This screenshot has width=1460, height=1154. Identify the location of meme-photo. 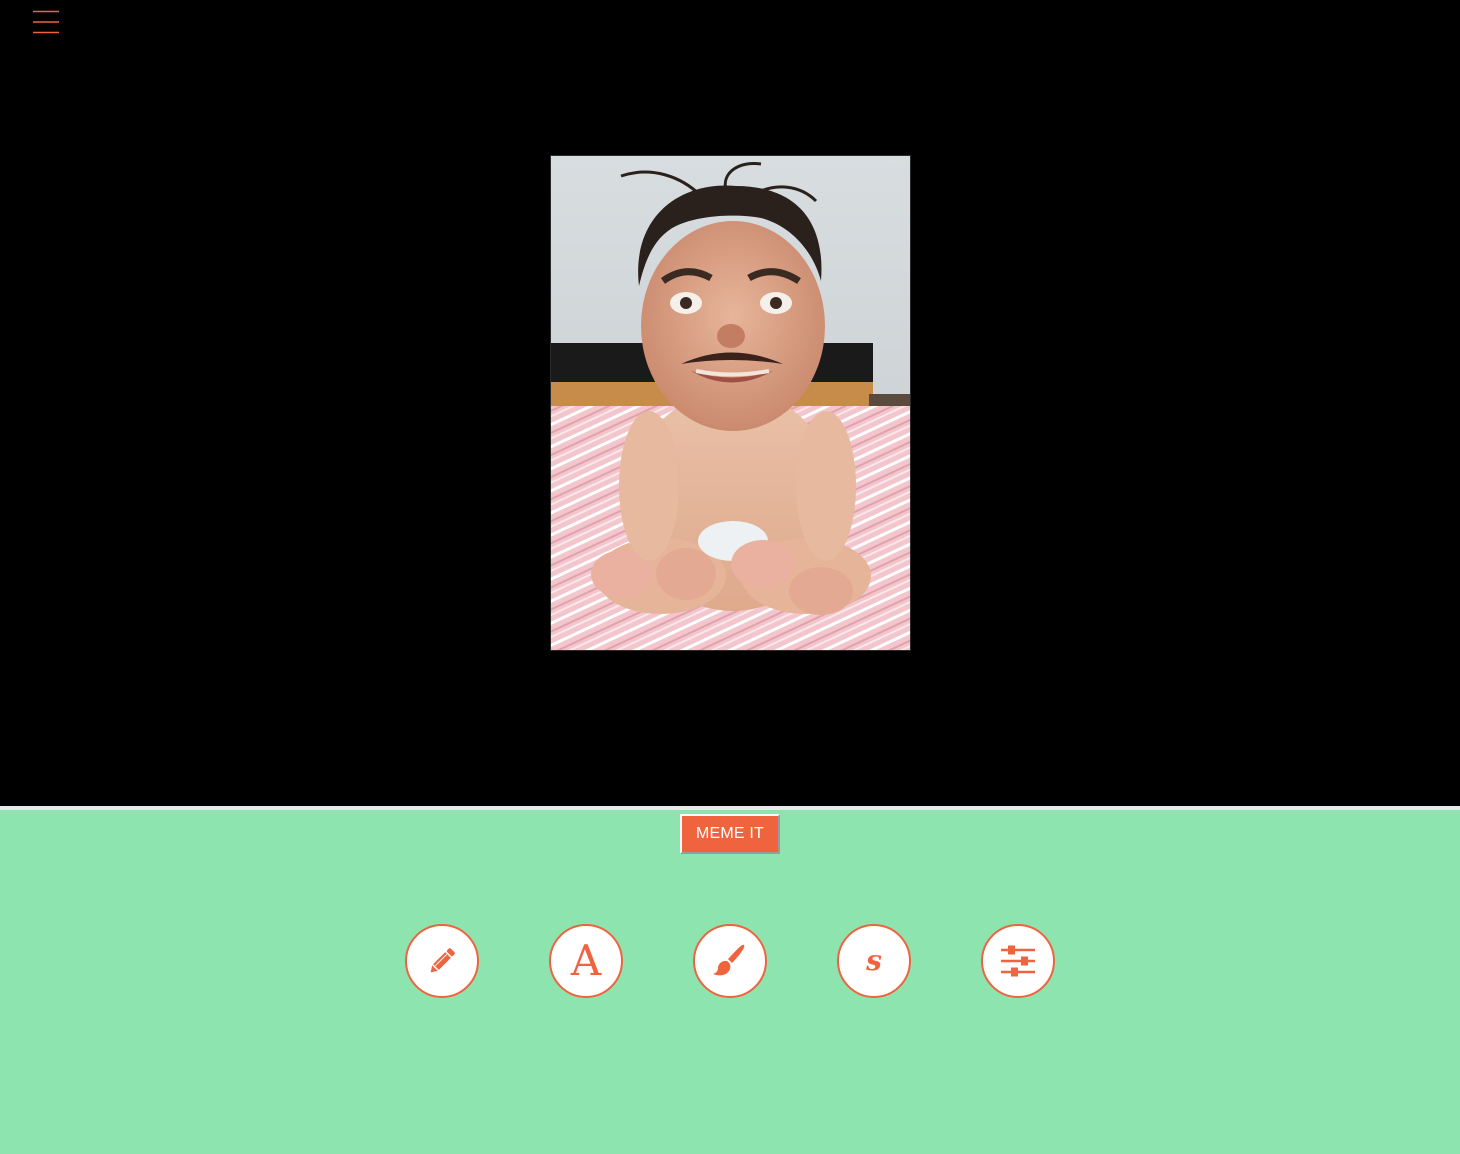
(730, 403).